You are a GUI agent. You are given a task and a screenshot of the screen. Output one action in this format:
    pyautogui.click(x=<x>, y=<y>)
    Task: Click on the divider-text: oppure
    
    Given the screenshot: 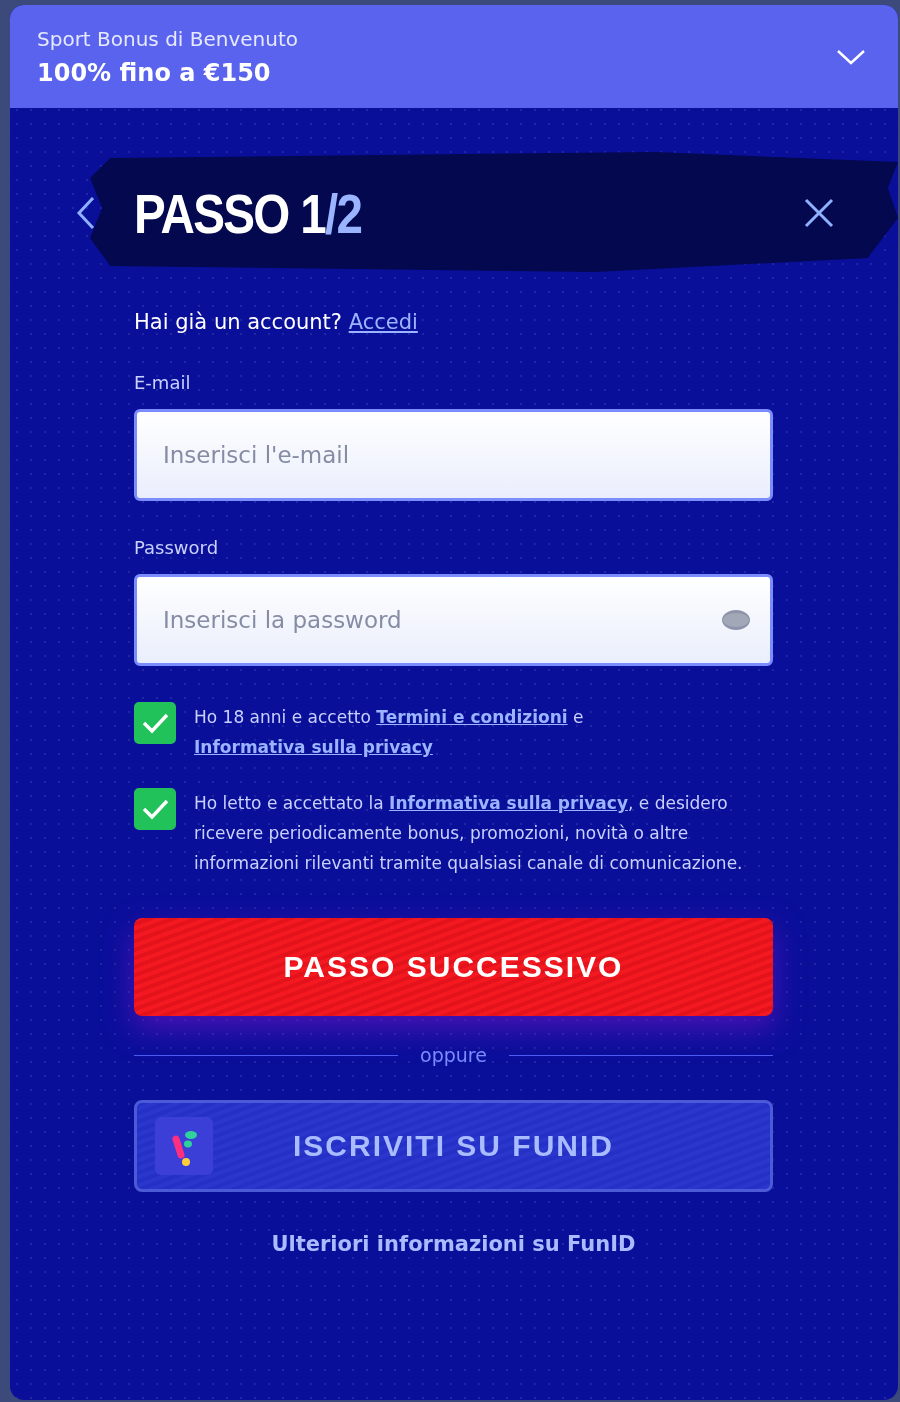 What is the action you would take?
    pyautogui.click(x=453, y=1055)
    